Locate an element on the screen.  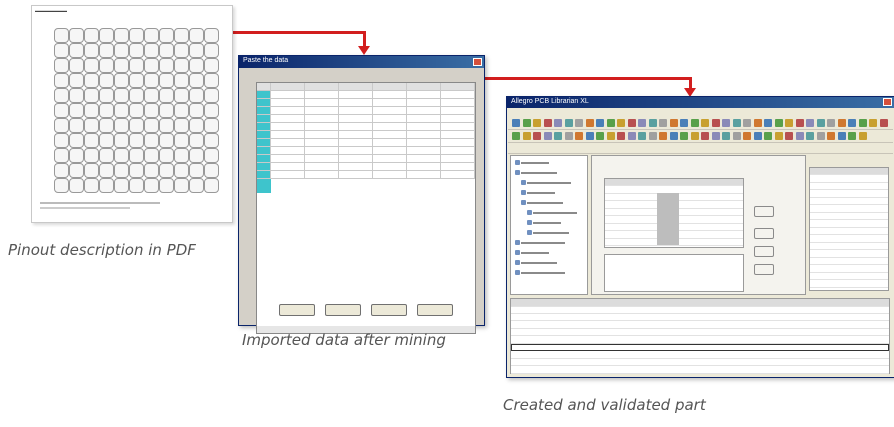
message-log-panel is located at coordinates (700, 336).